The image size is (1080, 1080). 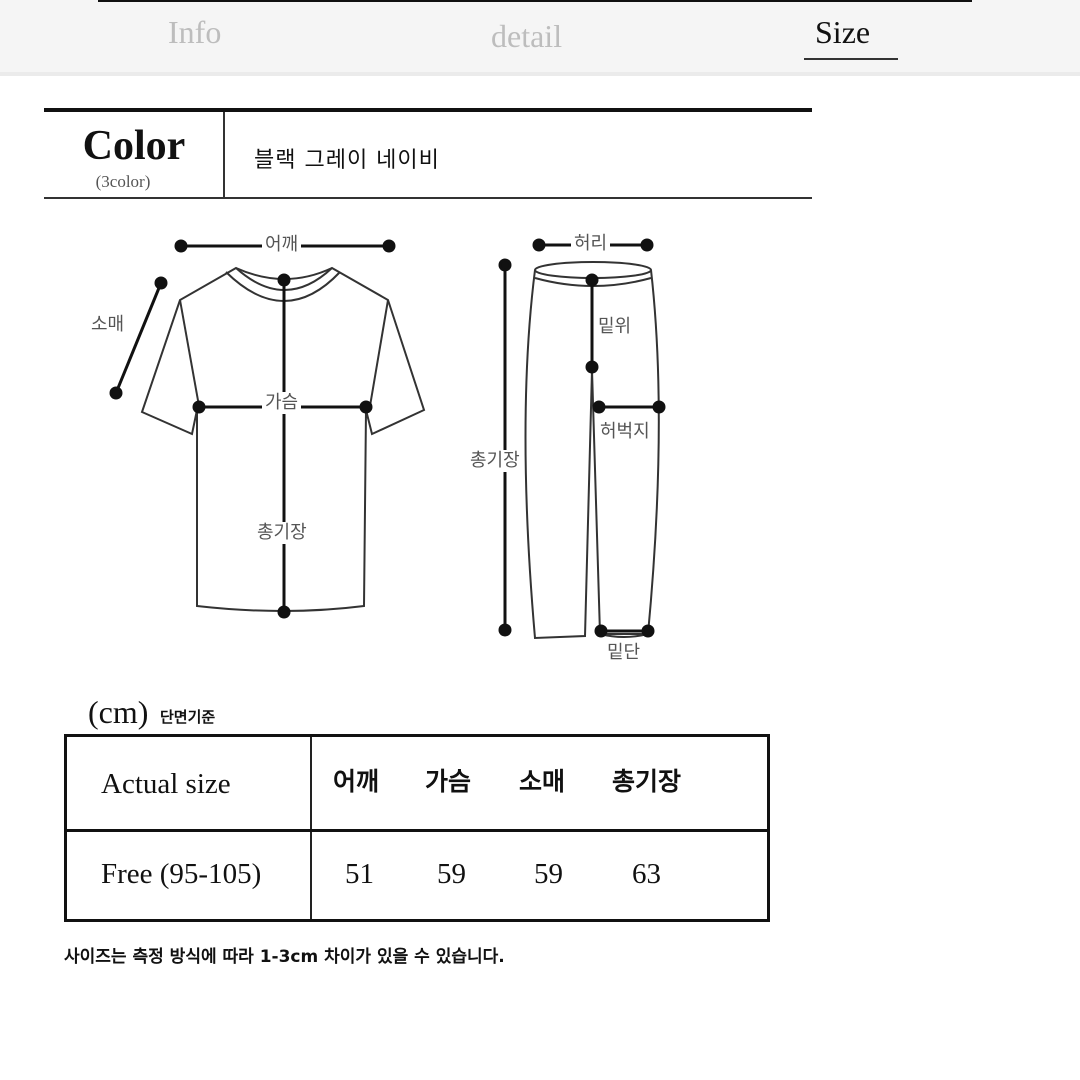 I want to click on hem-label: 밑단, so click(x=624, y=653).